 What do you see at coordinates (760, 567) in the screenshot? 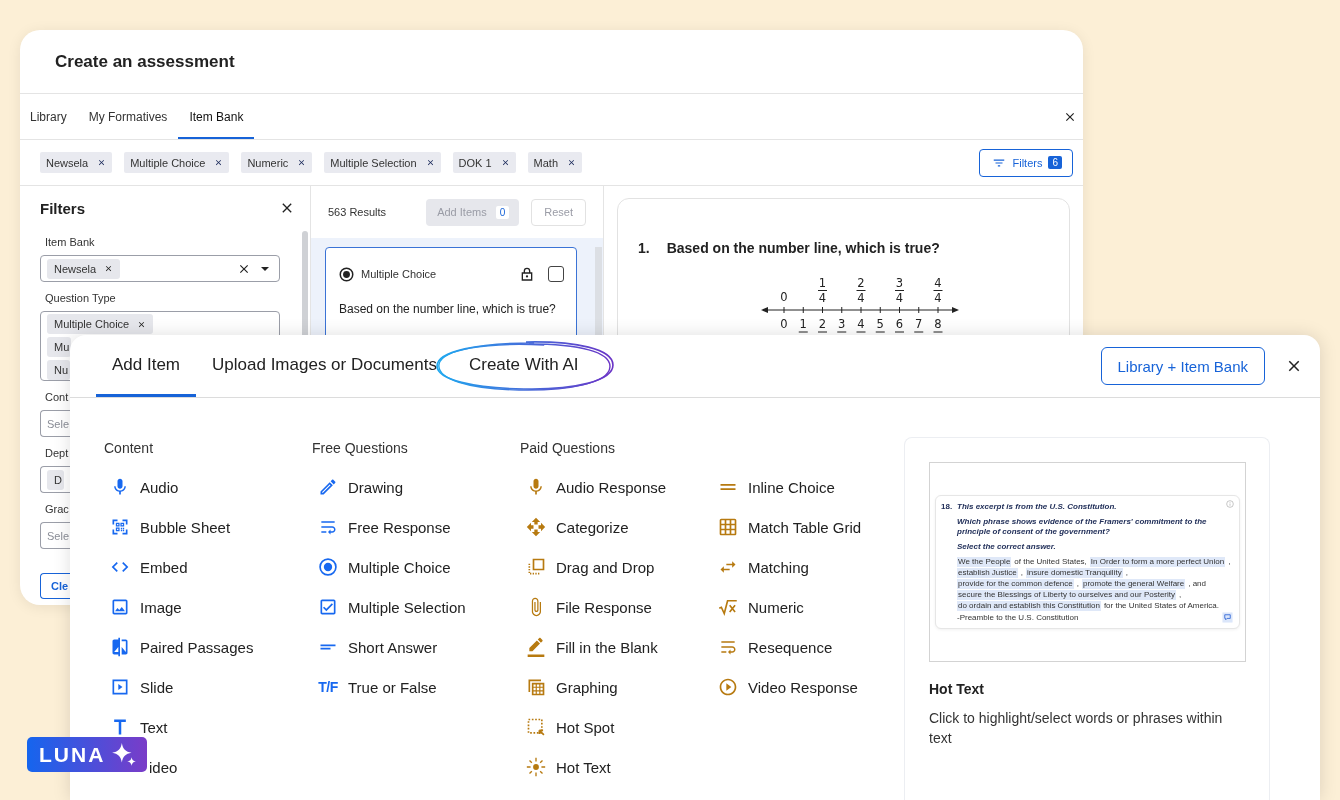
I see `question-type-option: Matching` at bounding box center [760, 567].